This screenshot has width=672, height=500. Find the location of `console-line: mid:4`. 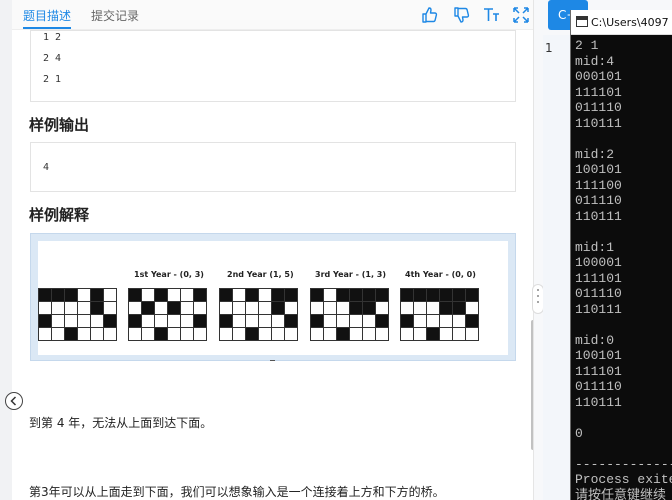

console-line: mid:4 is located at coordinates (595, 61).